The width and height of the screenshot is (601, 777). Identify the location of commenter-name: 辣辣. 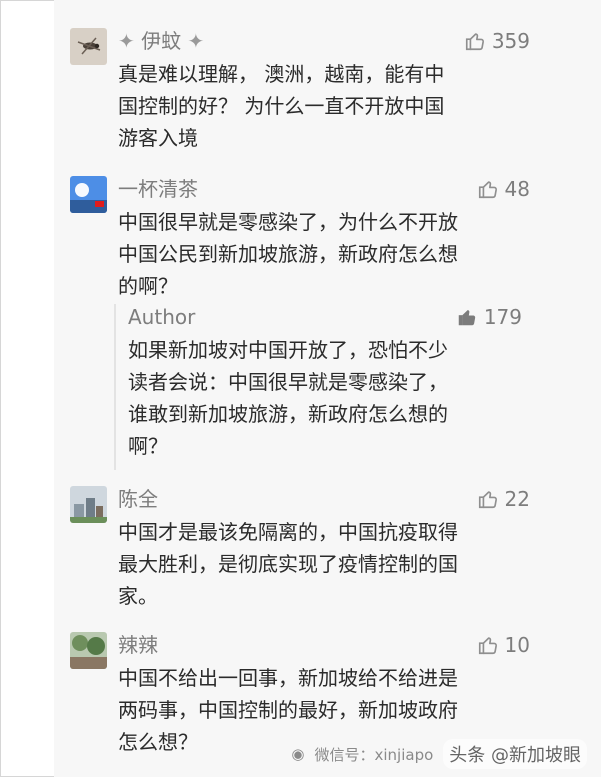
(138, 645).